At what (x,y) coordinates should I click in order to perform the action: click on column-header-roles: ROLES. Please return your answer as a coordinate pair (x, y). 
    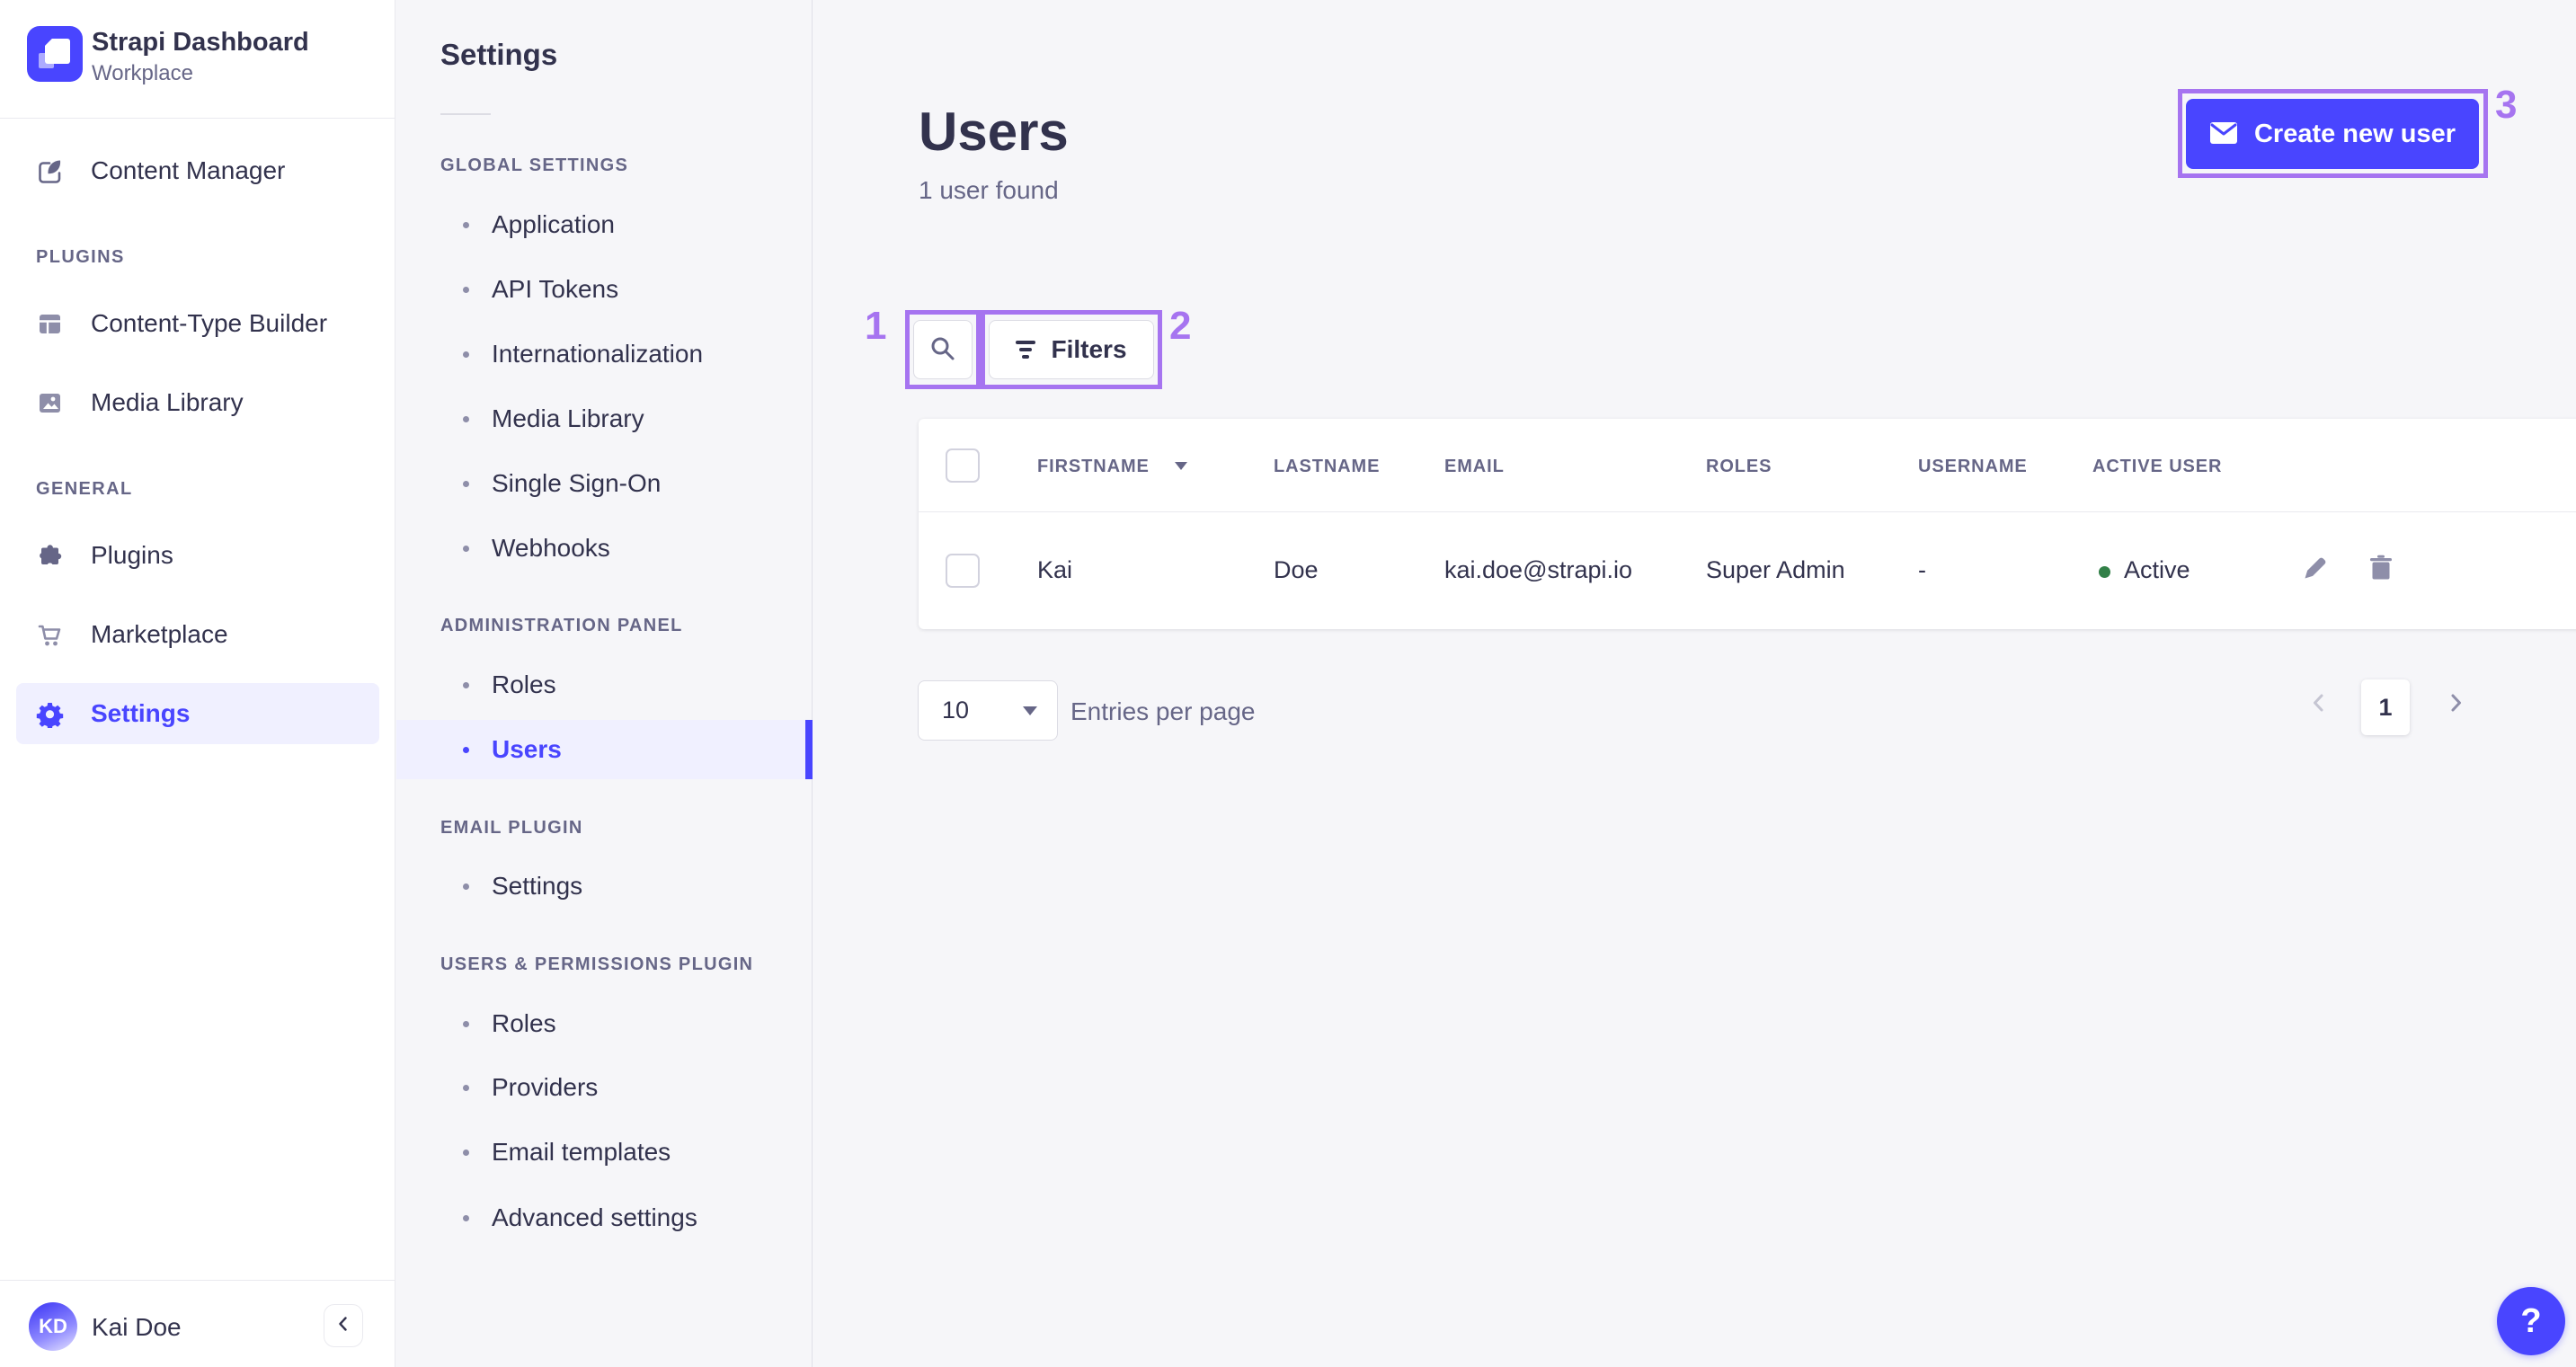
    Looking at the image, I should click on (1739, 467).